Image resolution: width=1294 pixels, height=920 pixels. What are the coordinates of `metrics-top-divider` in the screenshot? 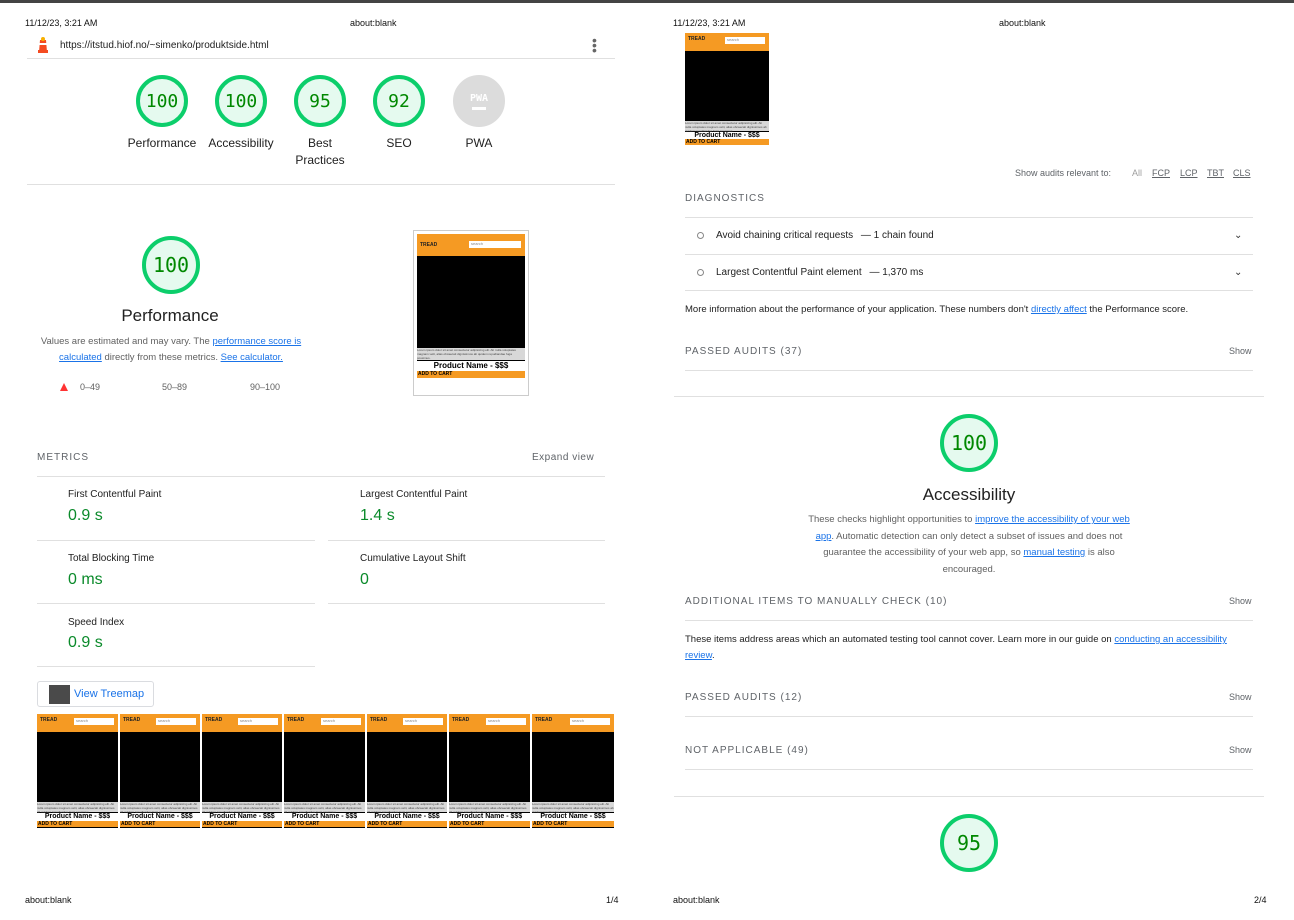 It's located at (321, 476).